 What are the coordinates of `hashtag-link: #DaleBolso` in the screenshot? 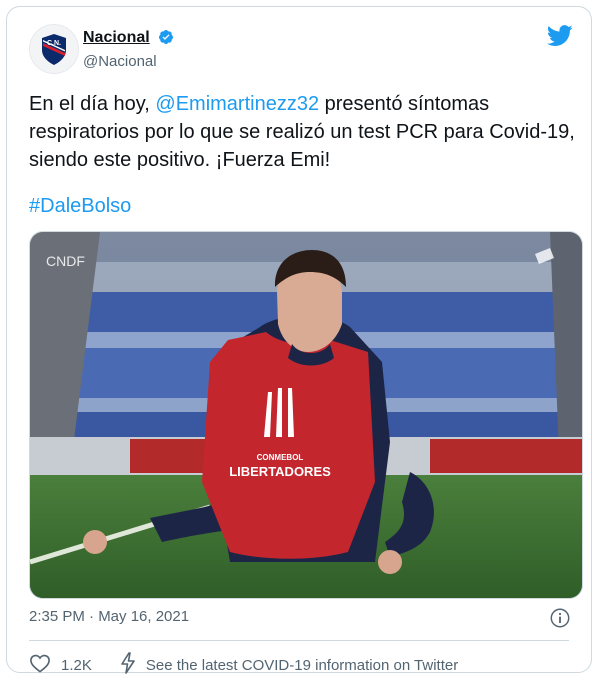 It's located at (80, 206).